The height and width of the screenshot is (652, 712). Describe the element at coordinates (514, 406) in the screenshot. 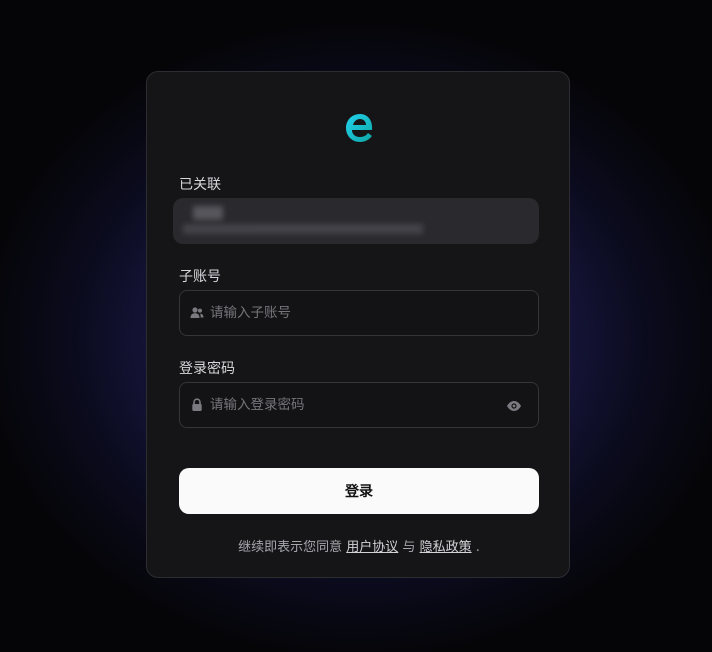

I see `eye-icon` at that location.